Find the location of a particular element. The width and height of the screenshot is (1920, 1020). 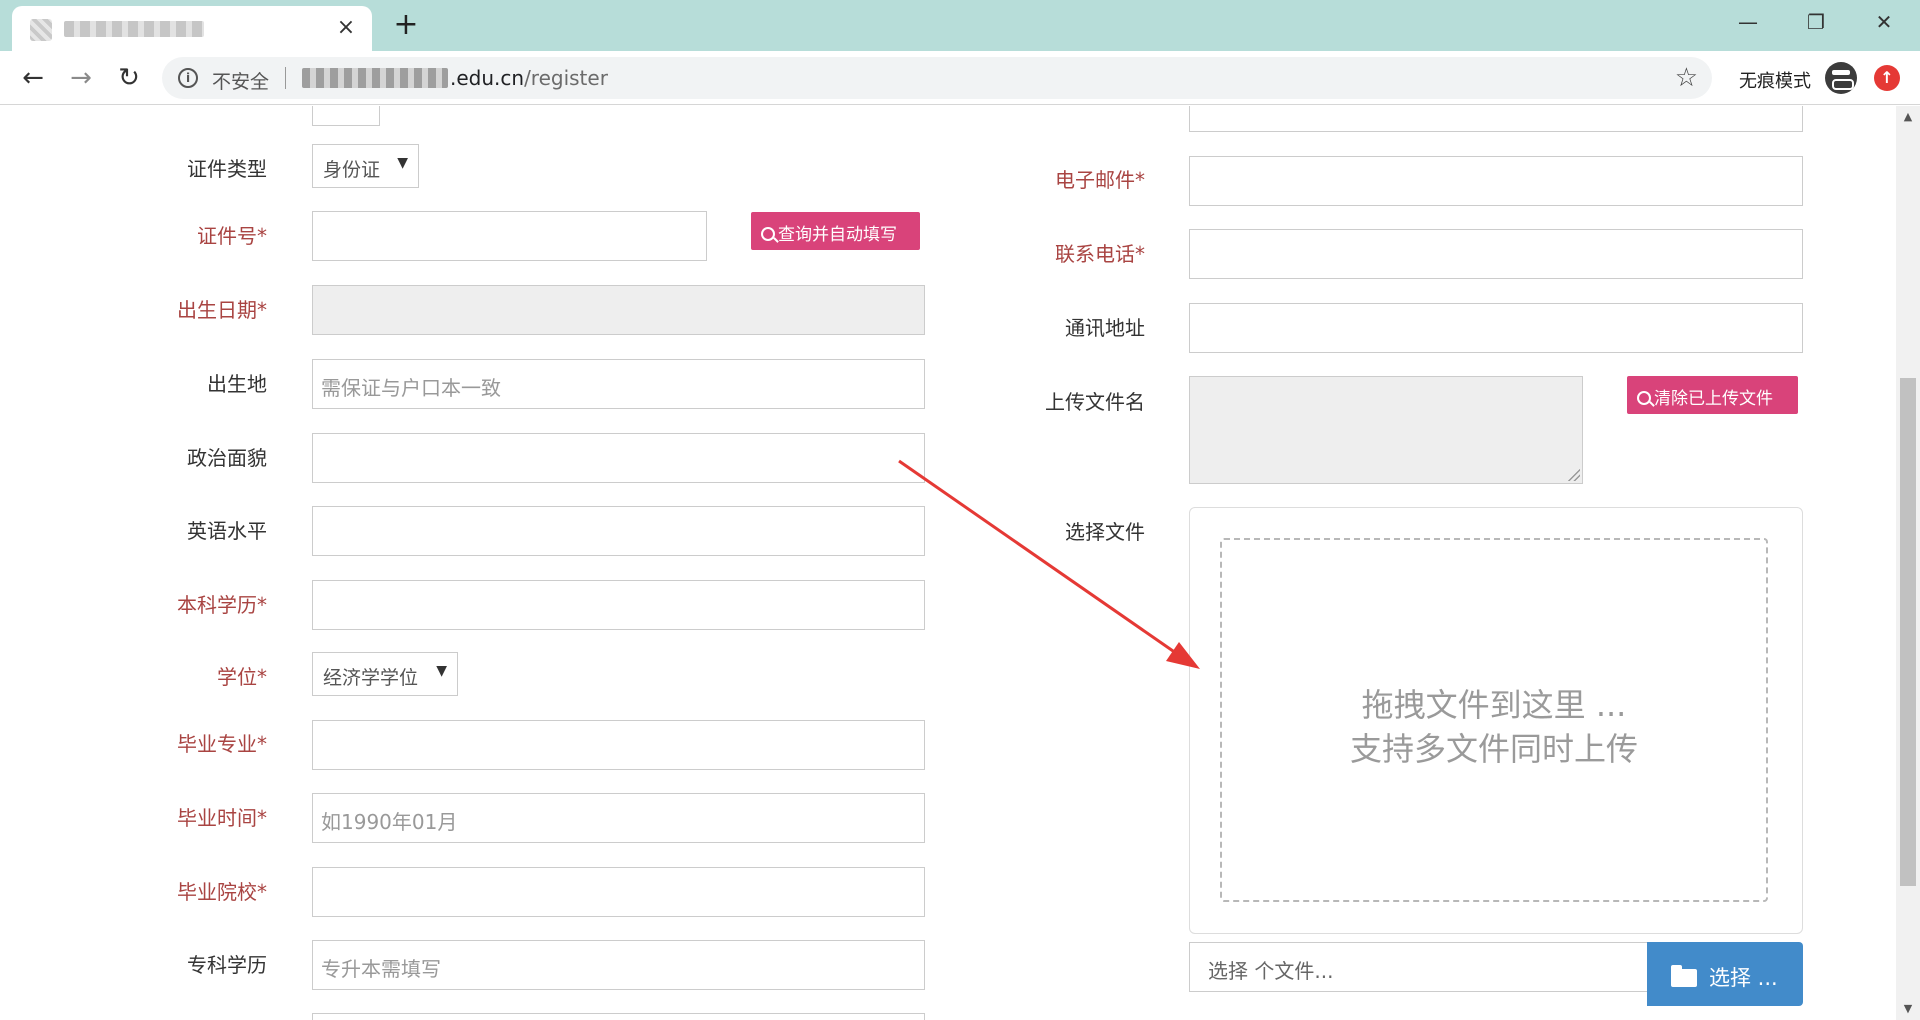

scroll-thumb is located at coordinates (1908, 632).